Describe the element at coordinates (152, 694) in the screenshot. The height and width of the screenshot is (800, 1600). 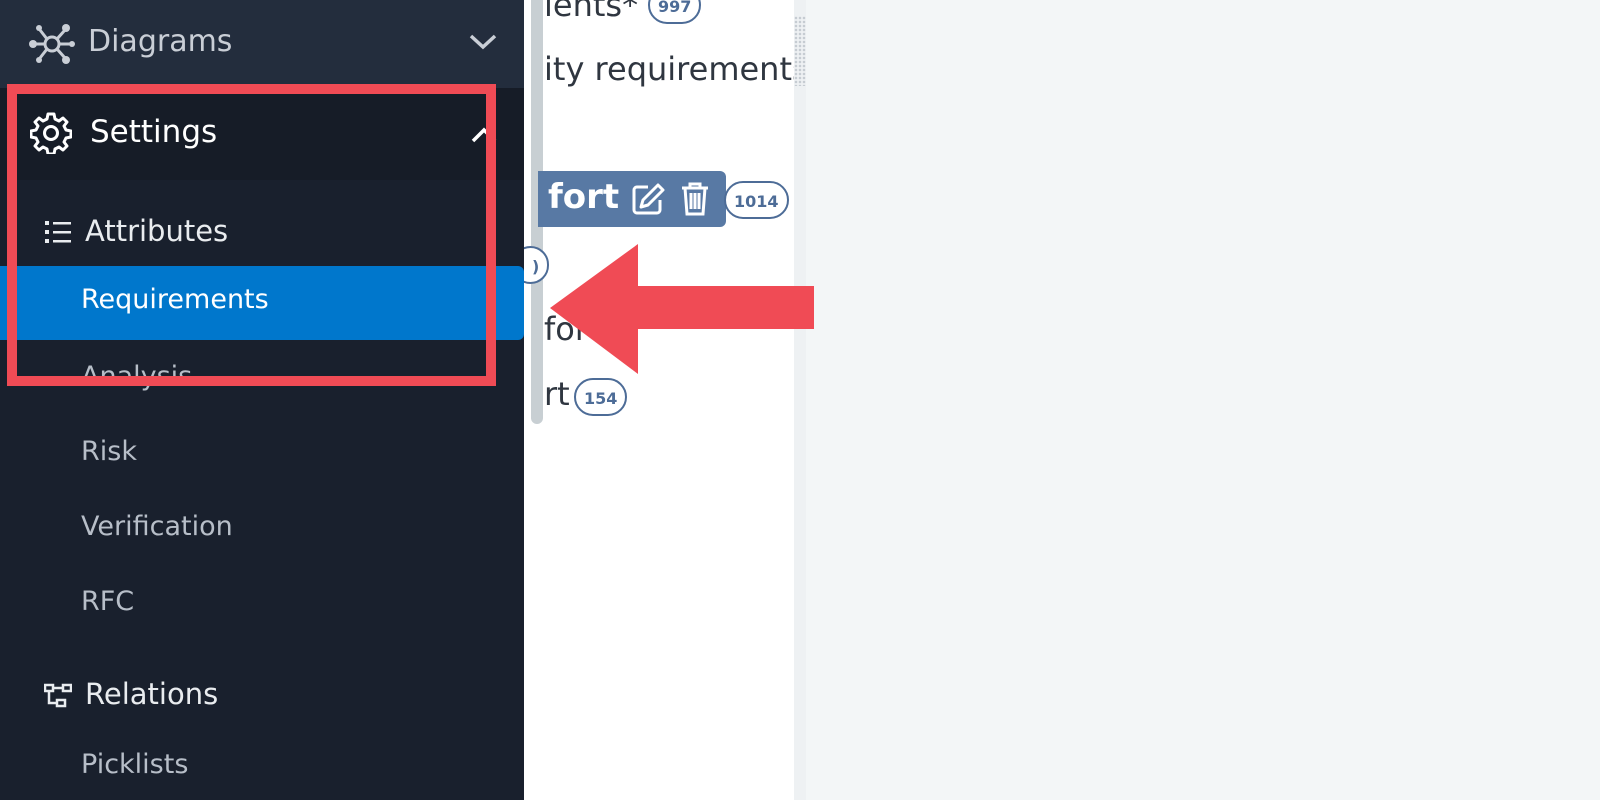
I see `relations-label: Relations` at that location.